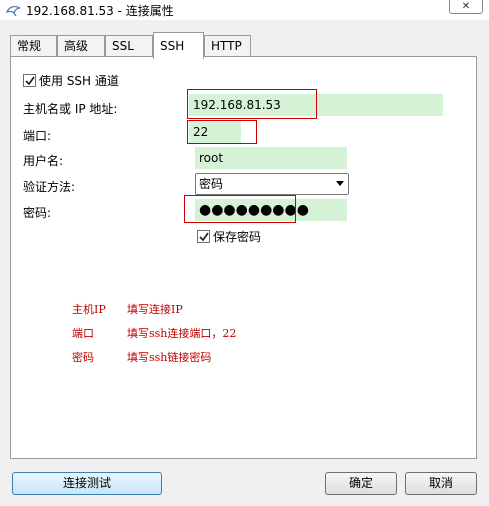  Describe the element at coordinates (182, 333) in the screenshot. I see `annotation-text: 填写ssh连接端口，22` at that location.